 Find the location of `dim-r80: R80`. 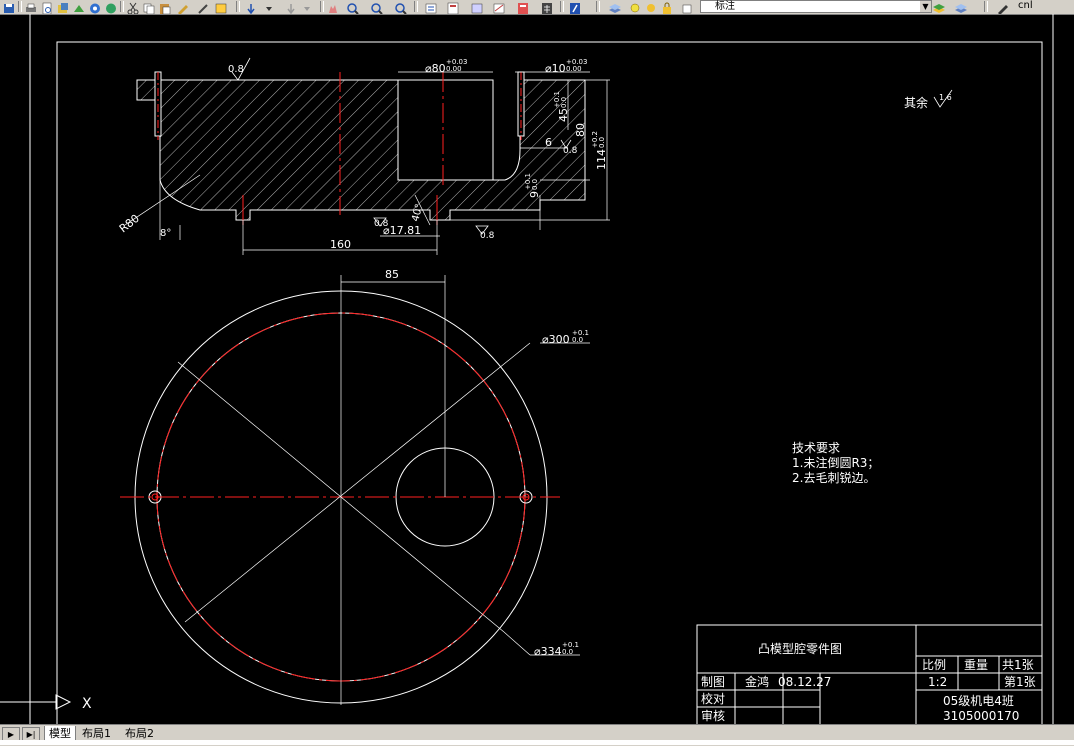

dim-r80: R80 is located at coordinates (129, 224).